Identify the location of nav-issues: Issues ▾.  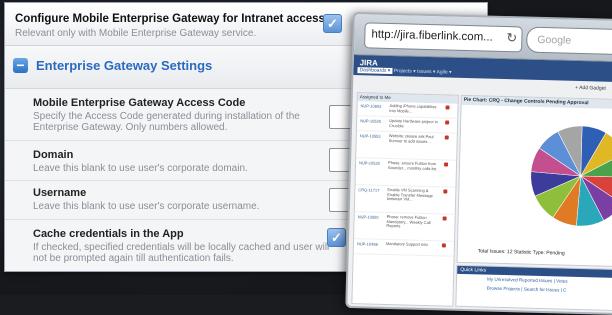
(426, 72).